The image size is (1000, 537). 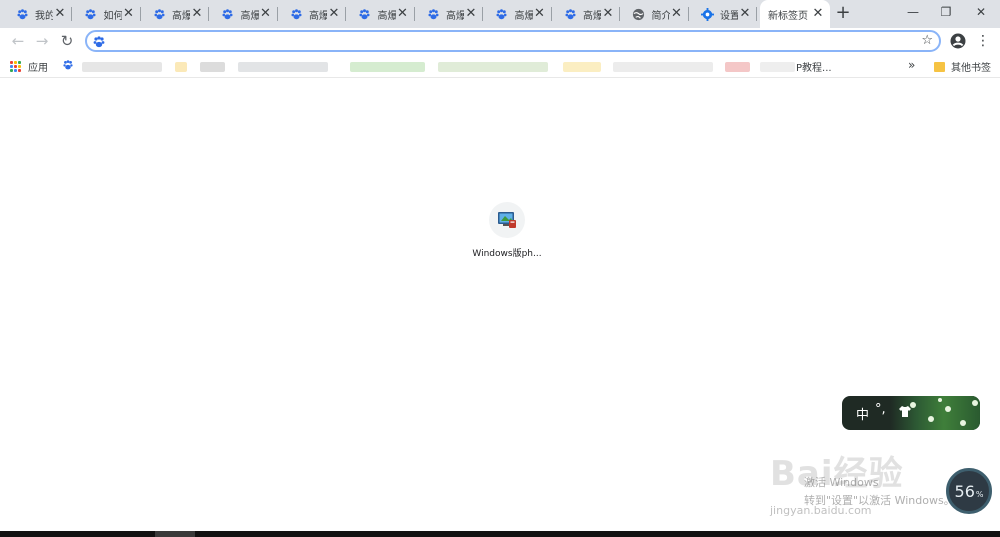 I want to click on tab-title: 设置, so click(x=729, y=16).